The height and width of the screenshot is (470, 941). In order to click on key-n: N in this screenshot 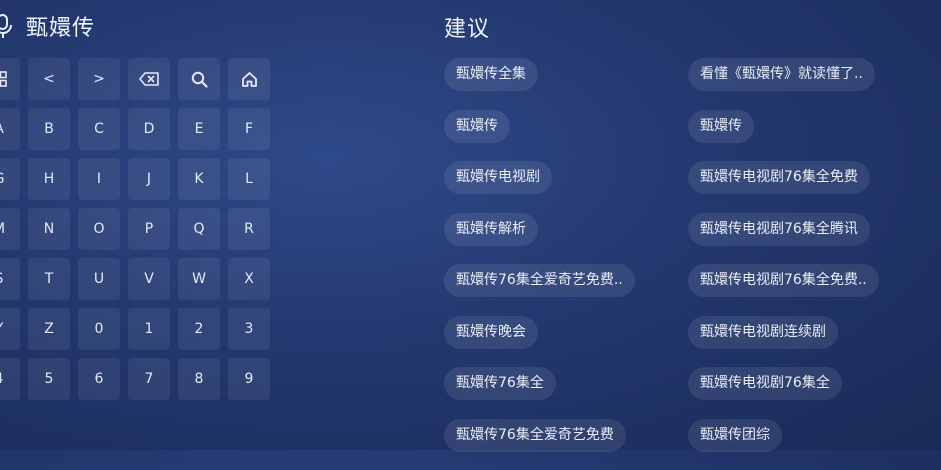, I will do `click(49, 229)`.